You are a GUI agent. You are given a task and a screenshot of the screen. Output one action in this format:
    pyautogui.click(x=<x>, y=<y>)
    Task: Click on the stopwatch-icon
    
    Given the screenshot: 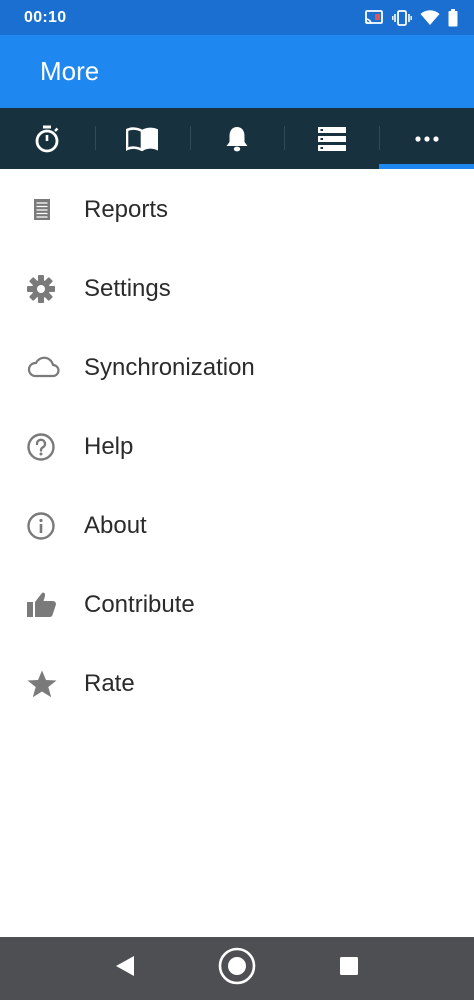 What is the action you would take?
    pyautogui.click(x=47, y=139)
    